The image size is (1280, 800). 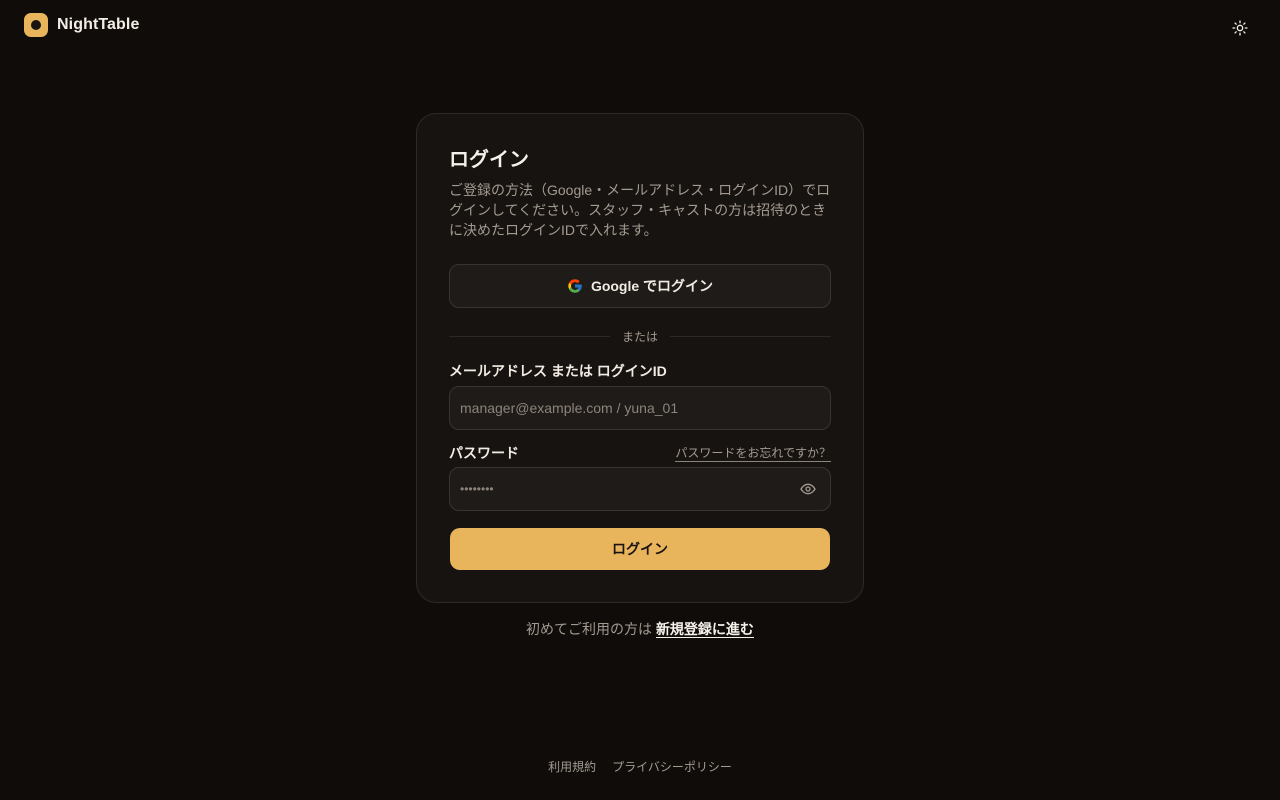 I want to click on email-field-label: メールアドレス または ログインID, so click(x=558, y=371).